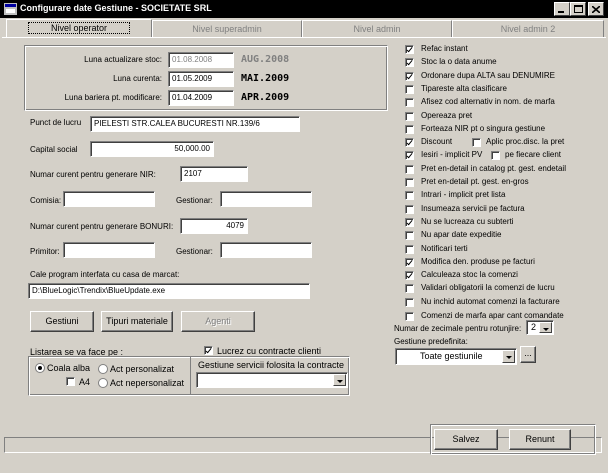 This screenshot has width=608, height=473. I want to click on stock-month-display: AUG.2008, so click(265, 59).